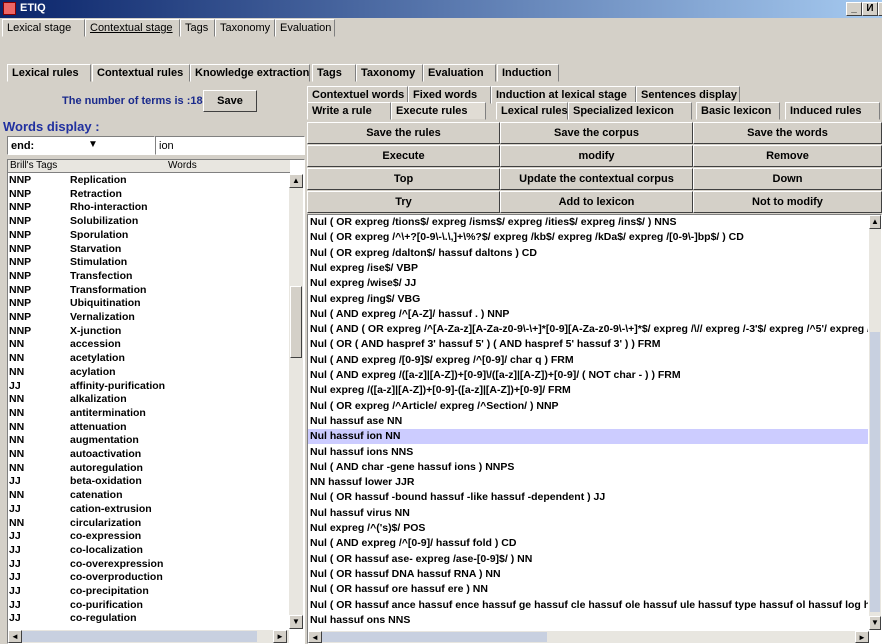  What do you see at coordinates (148, 440) in the screenshot?
I see `table-row: NN augmentation` at bounding box center [148, 440].